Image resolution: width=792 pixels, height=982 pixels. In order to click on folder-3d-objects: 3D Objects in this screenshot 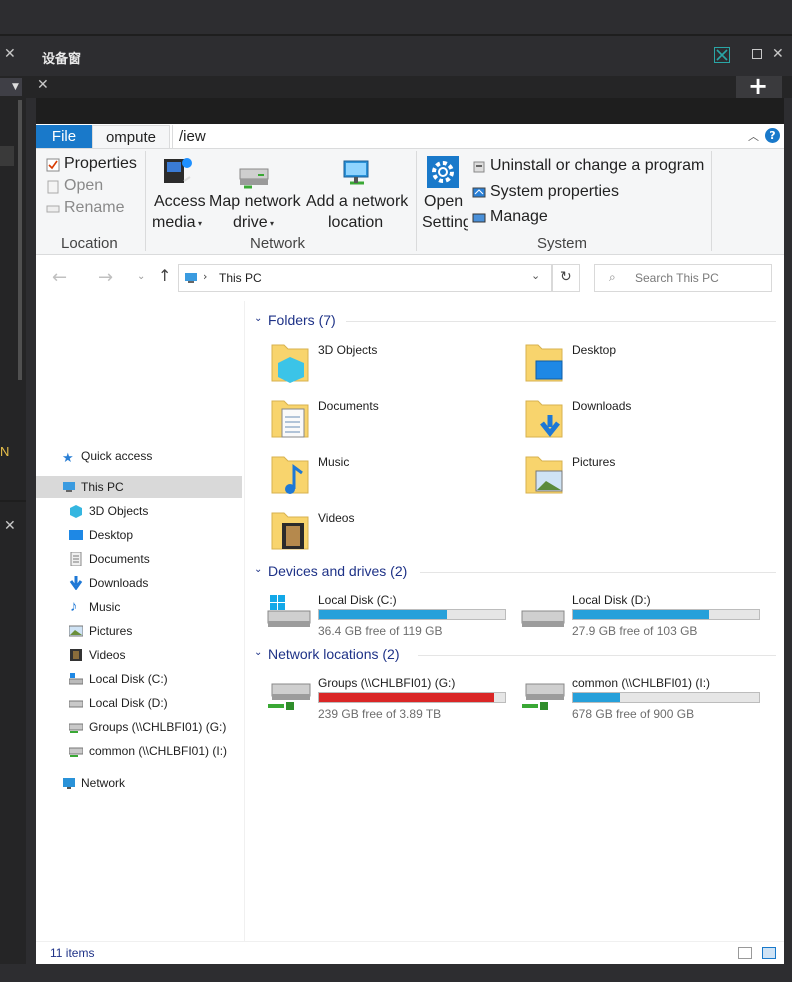, I will do `click(385, 362)`.